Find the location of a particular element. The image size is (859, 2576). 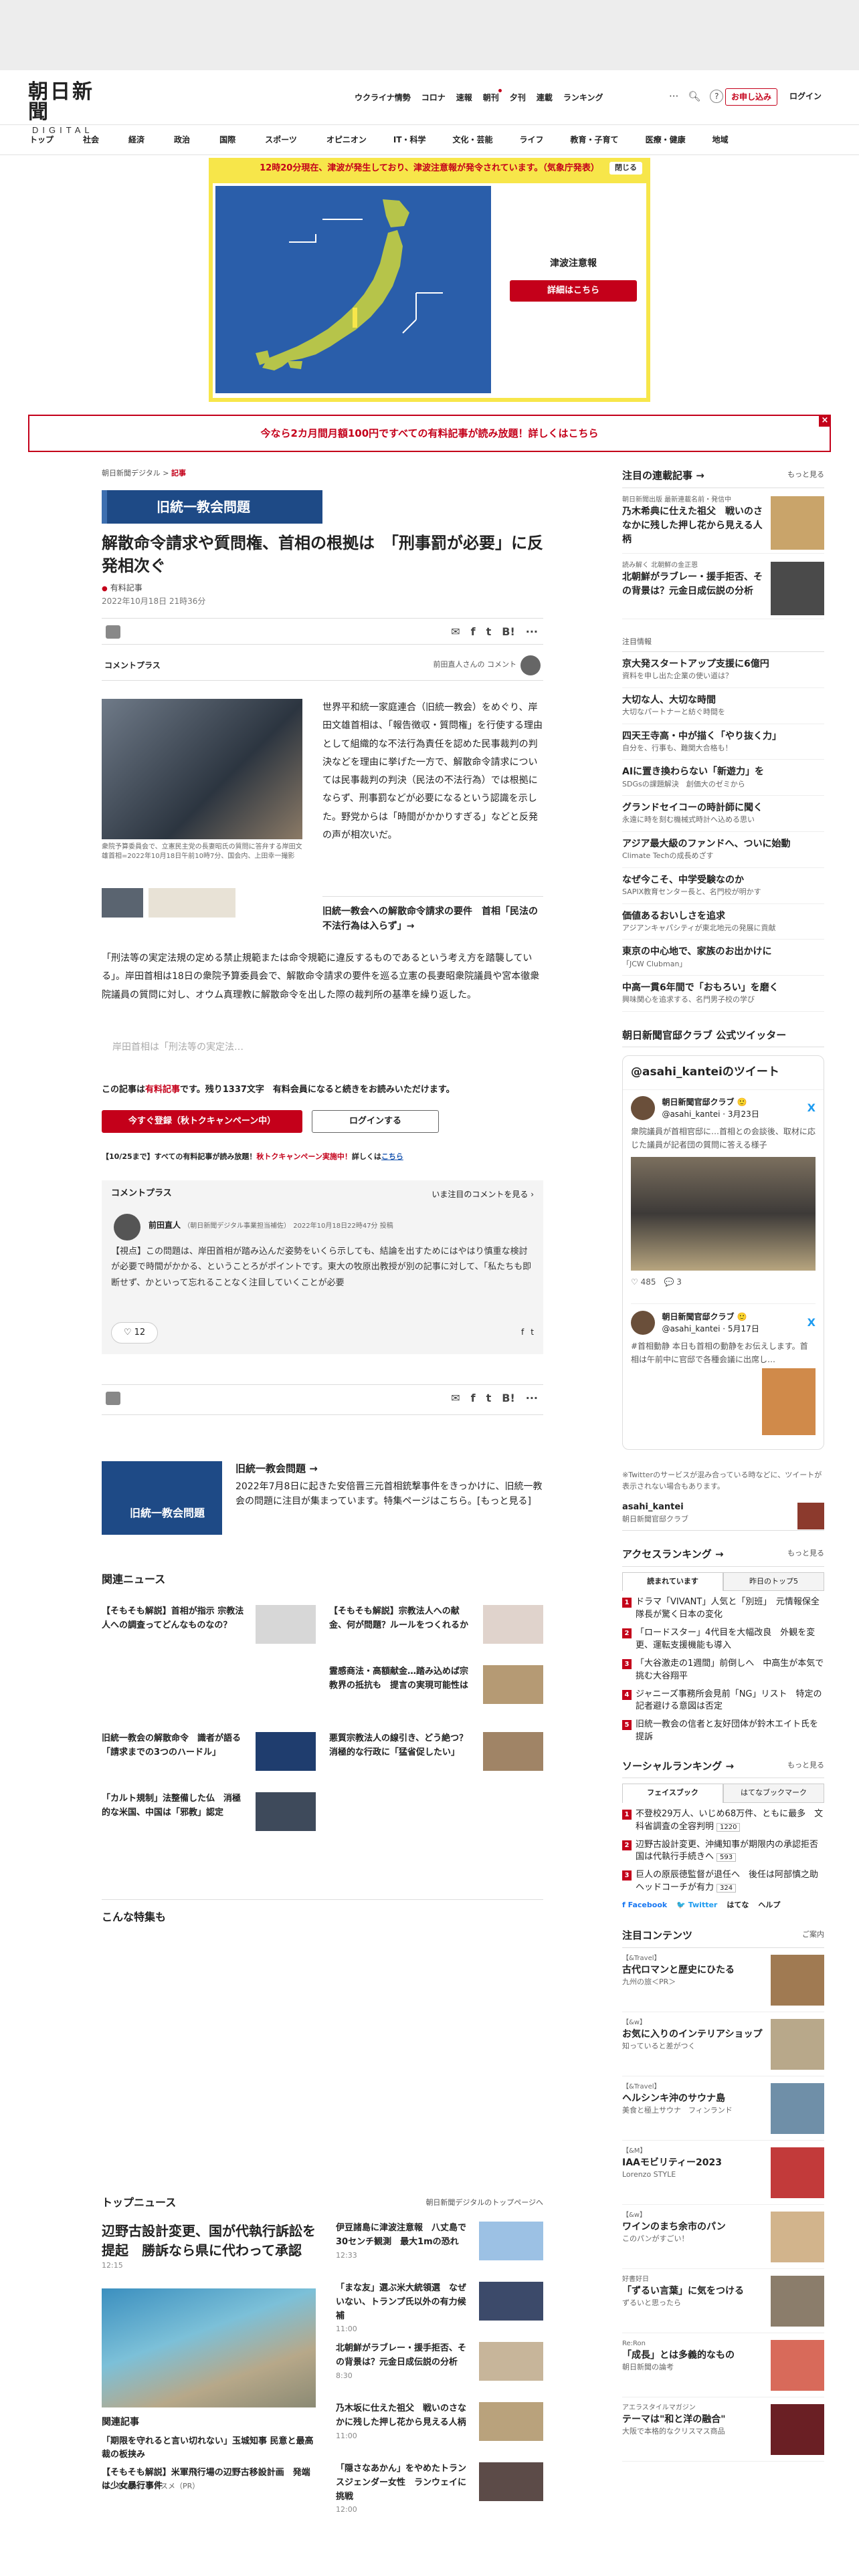

breadcrumb-section: 記事 is located at coordinates (179, 473).